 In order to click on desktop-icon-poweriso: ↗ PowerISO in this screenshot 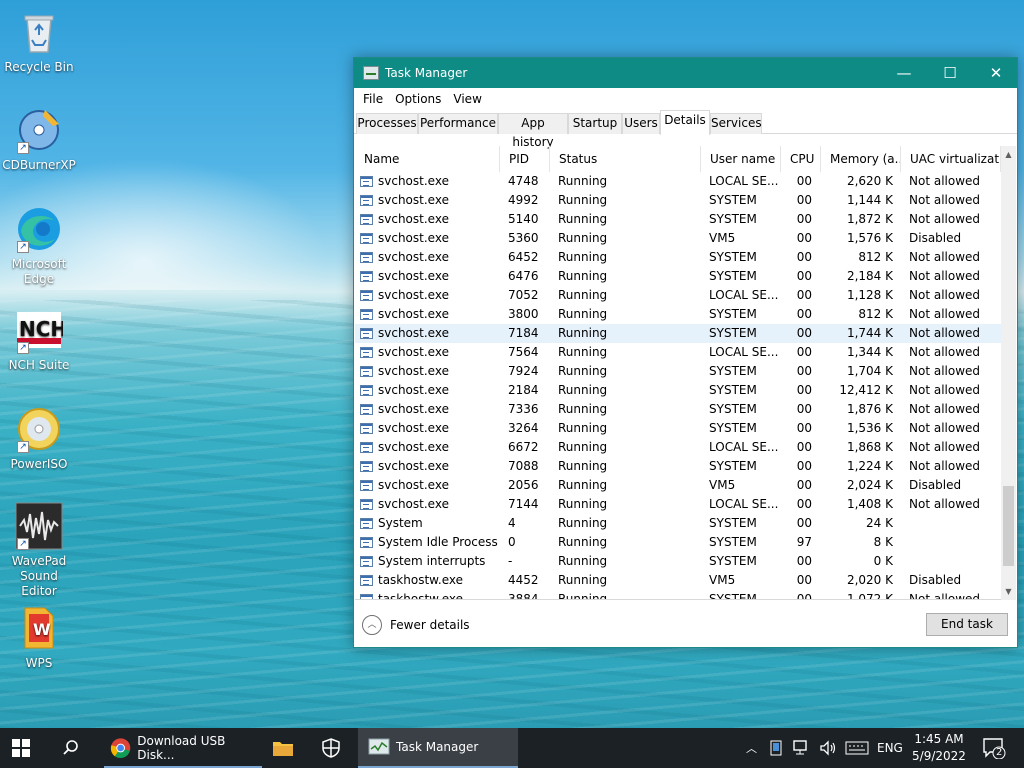, I will do `click(39, 438)`.